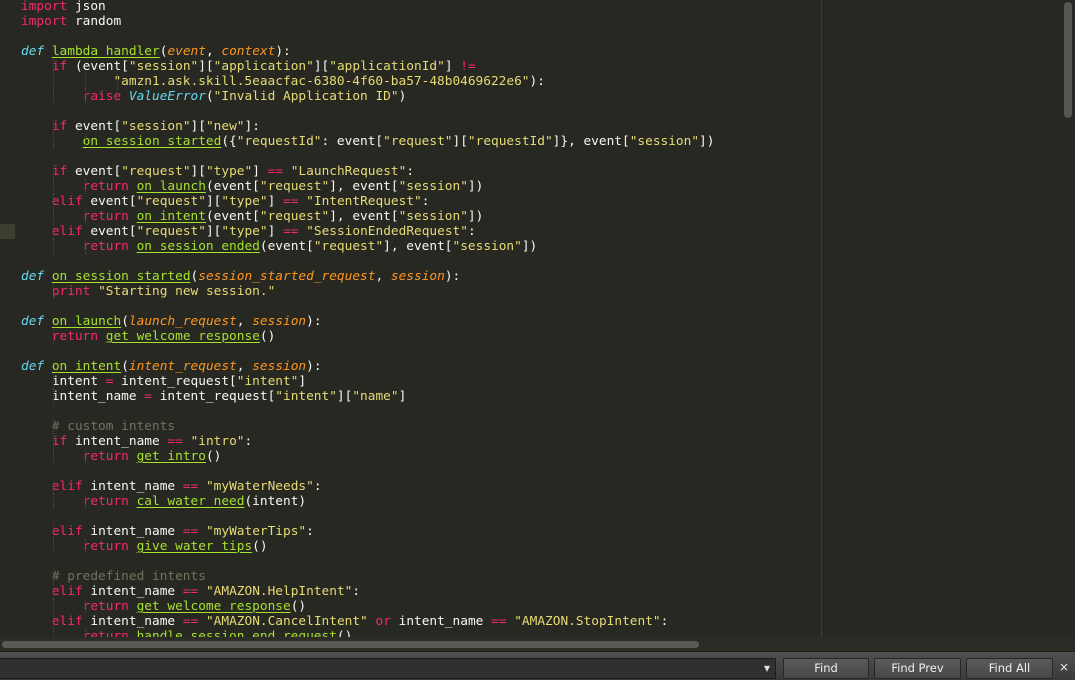 Image resolution: width=1075 pixels, height=680 pixels. What do you see at coordinates (383, 621) in the screenshot?
I see `code-token: or` at bounding box center [383, 621].